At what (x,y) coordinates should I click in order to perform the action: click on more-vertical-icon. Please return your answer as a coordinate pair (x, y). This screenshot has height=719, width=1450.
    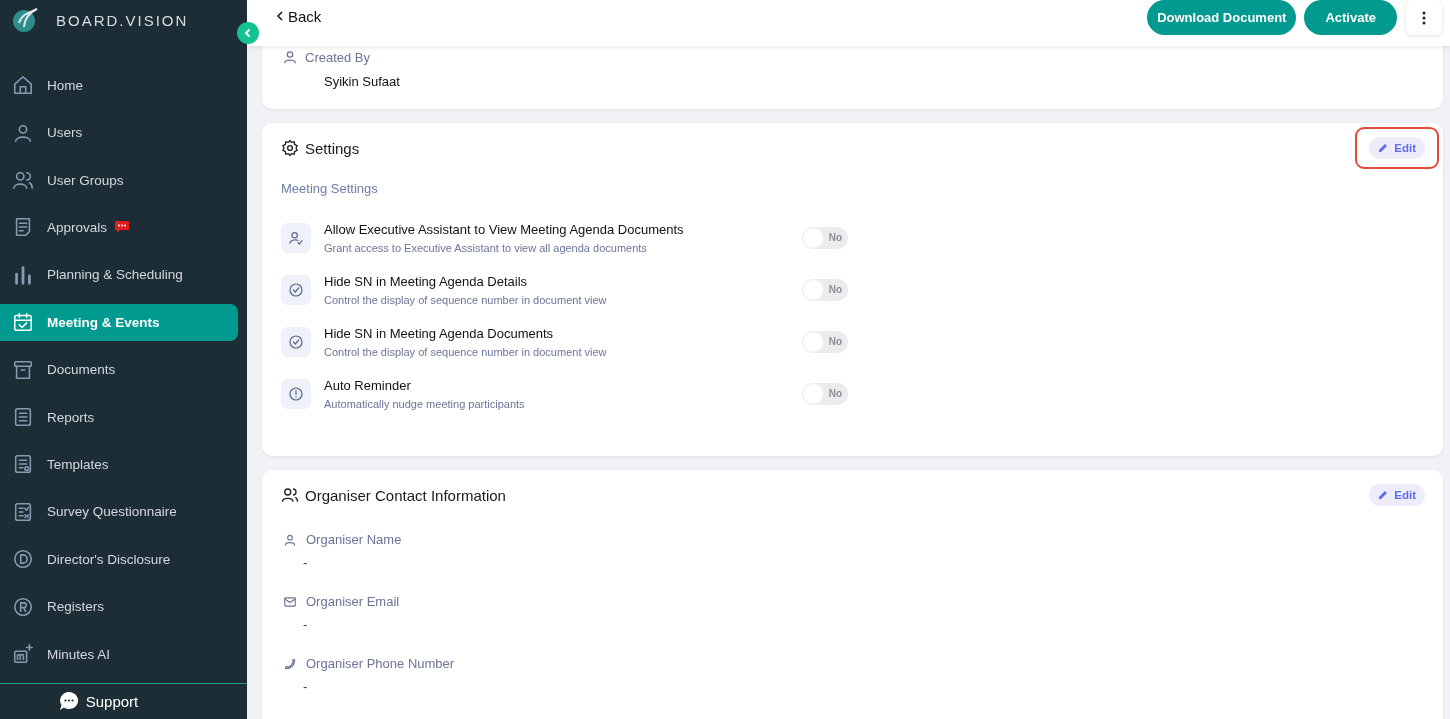
    Looking at the image, I should click on (1424, 17).